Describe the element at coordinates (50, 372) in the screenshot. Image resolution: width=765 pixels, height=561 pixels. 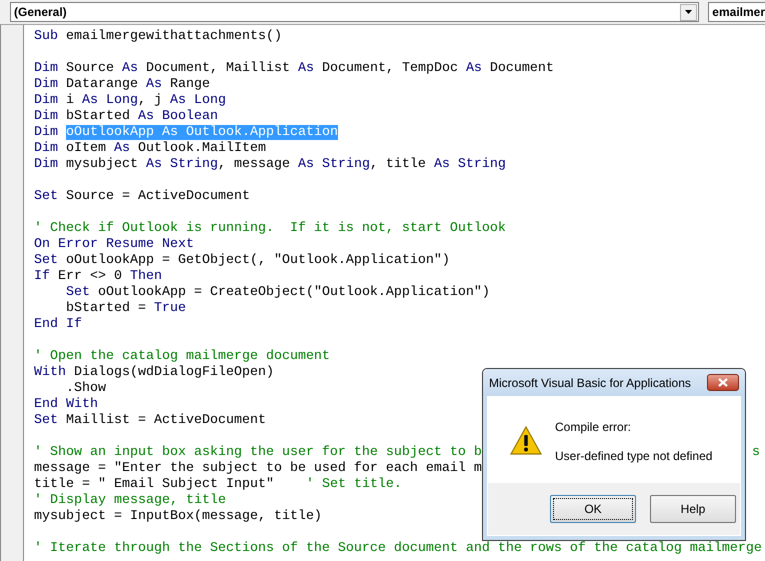
I see `code-keyword: With` at that location.